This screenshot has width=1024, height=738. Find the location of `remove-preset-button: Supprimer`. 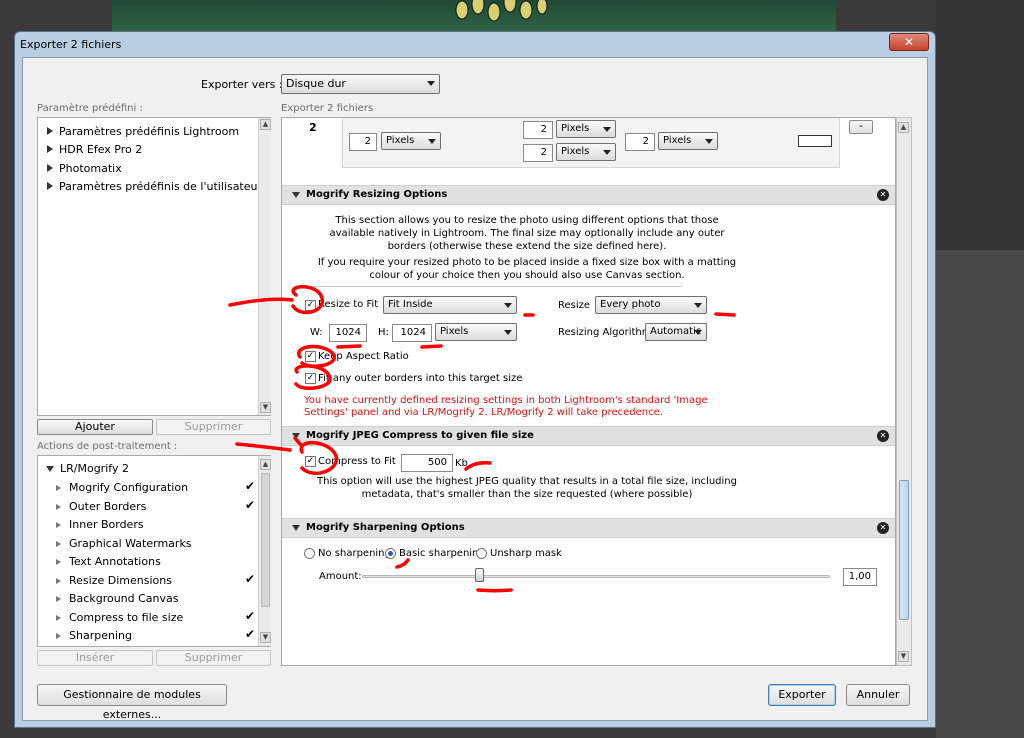

remove-preset-button: Supprimer is located at coordinates (213, 427).